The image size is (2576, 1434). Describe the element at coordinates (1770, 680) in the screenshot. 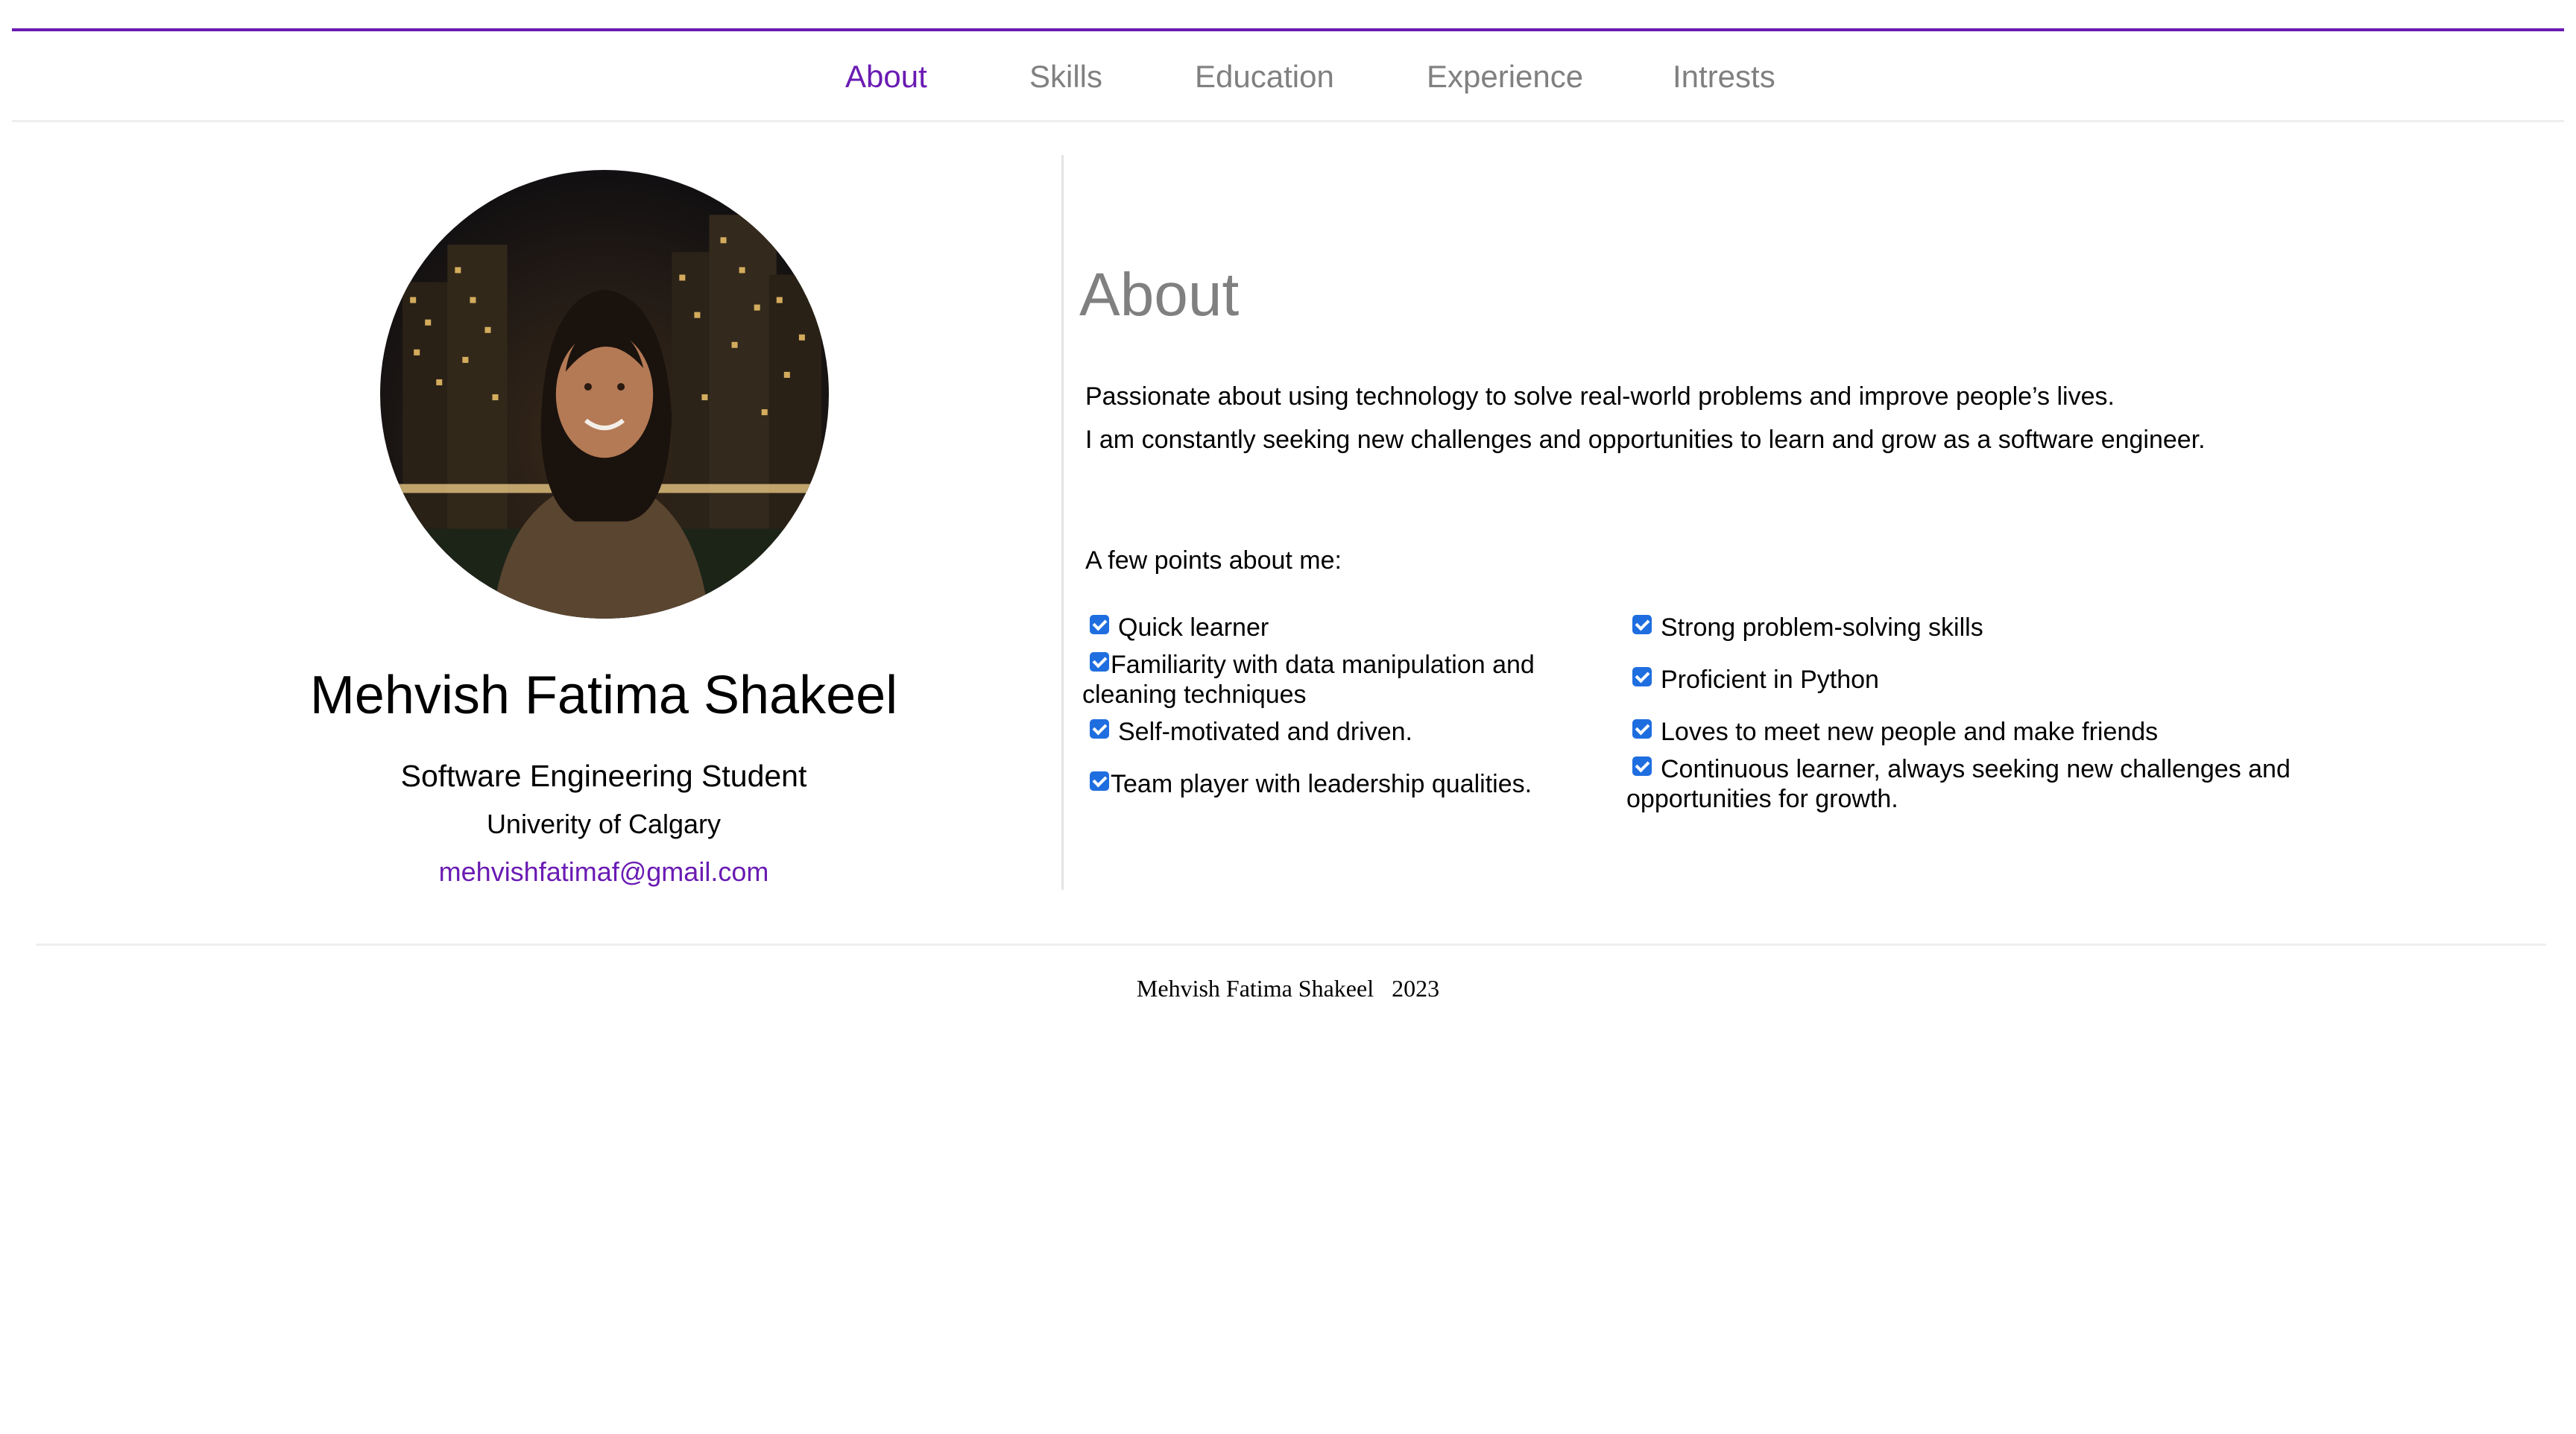

I see `point-text: Proficient in Python` at that location.